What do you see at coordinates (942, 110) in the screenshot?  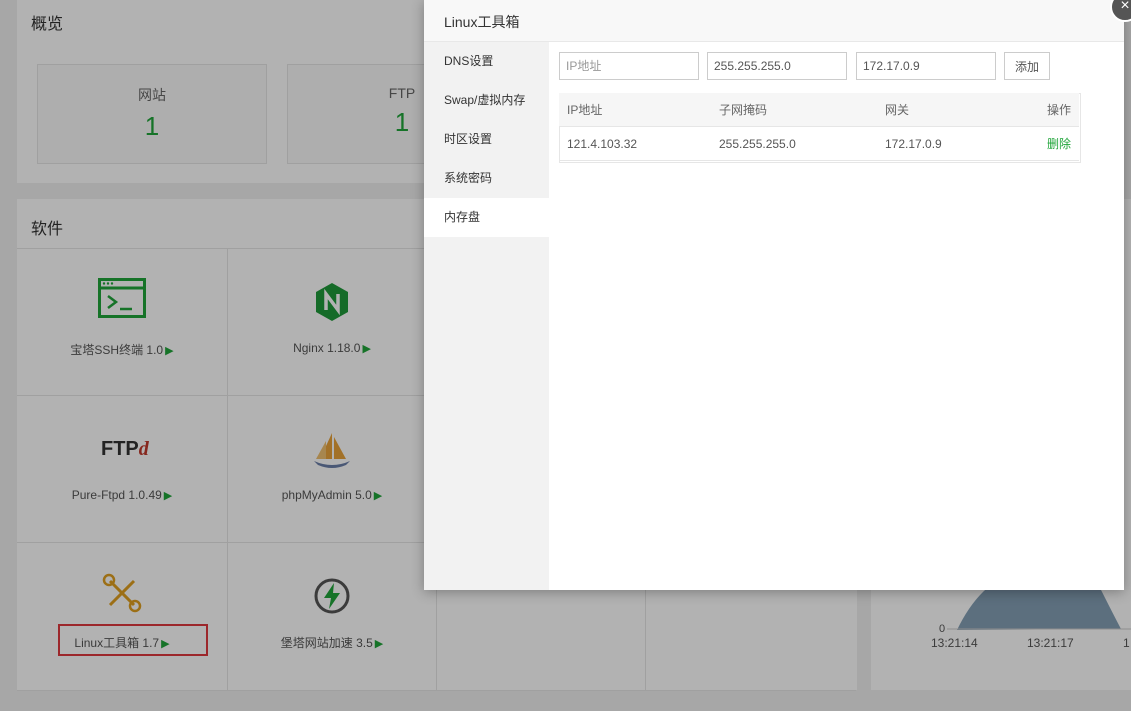 I see `column-header: 网关` at bounding box center [942, 110].